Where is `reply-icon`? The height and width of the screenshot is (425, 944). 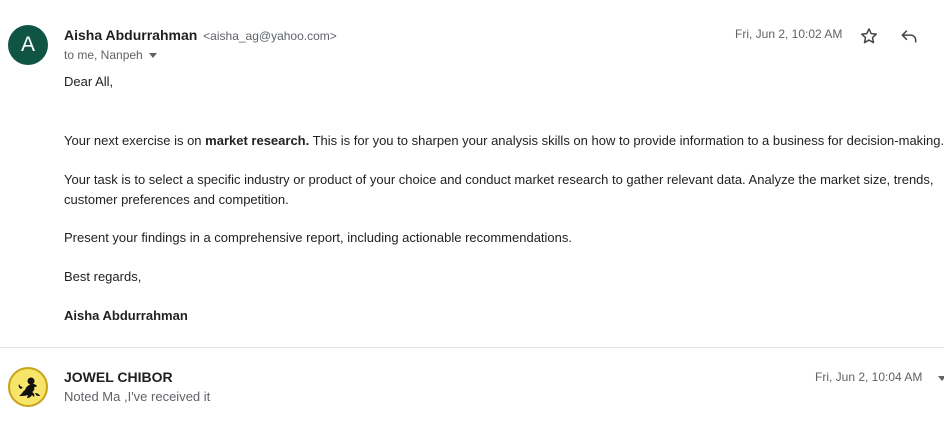 reply-icon is located at coordinates (909, 36).